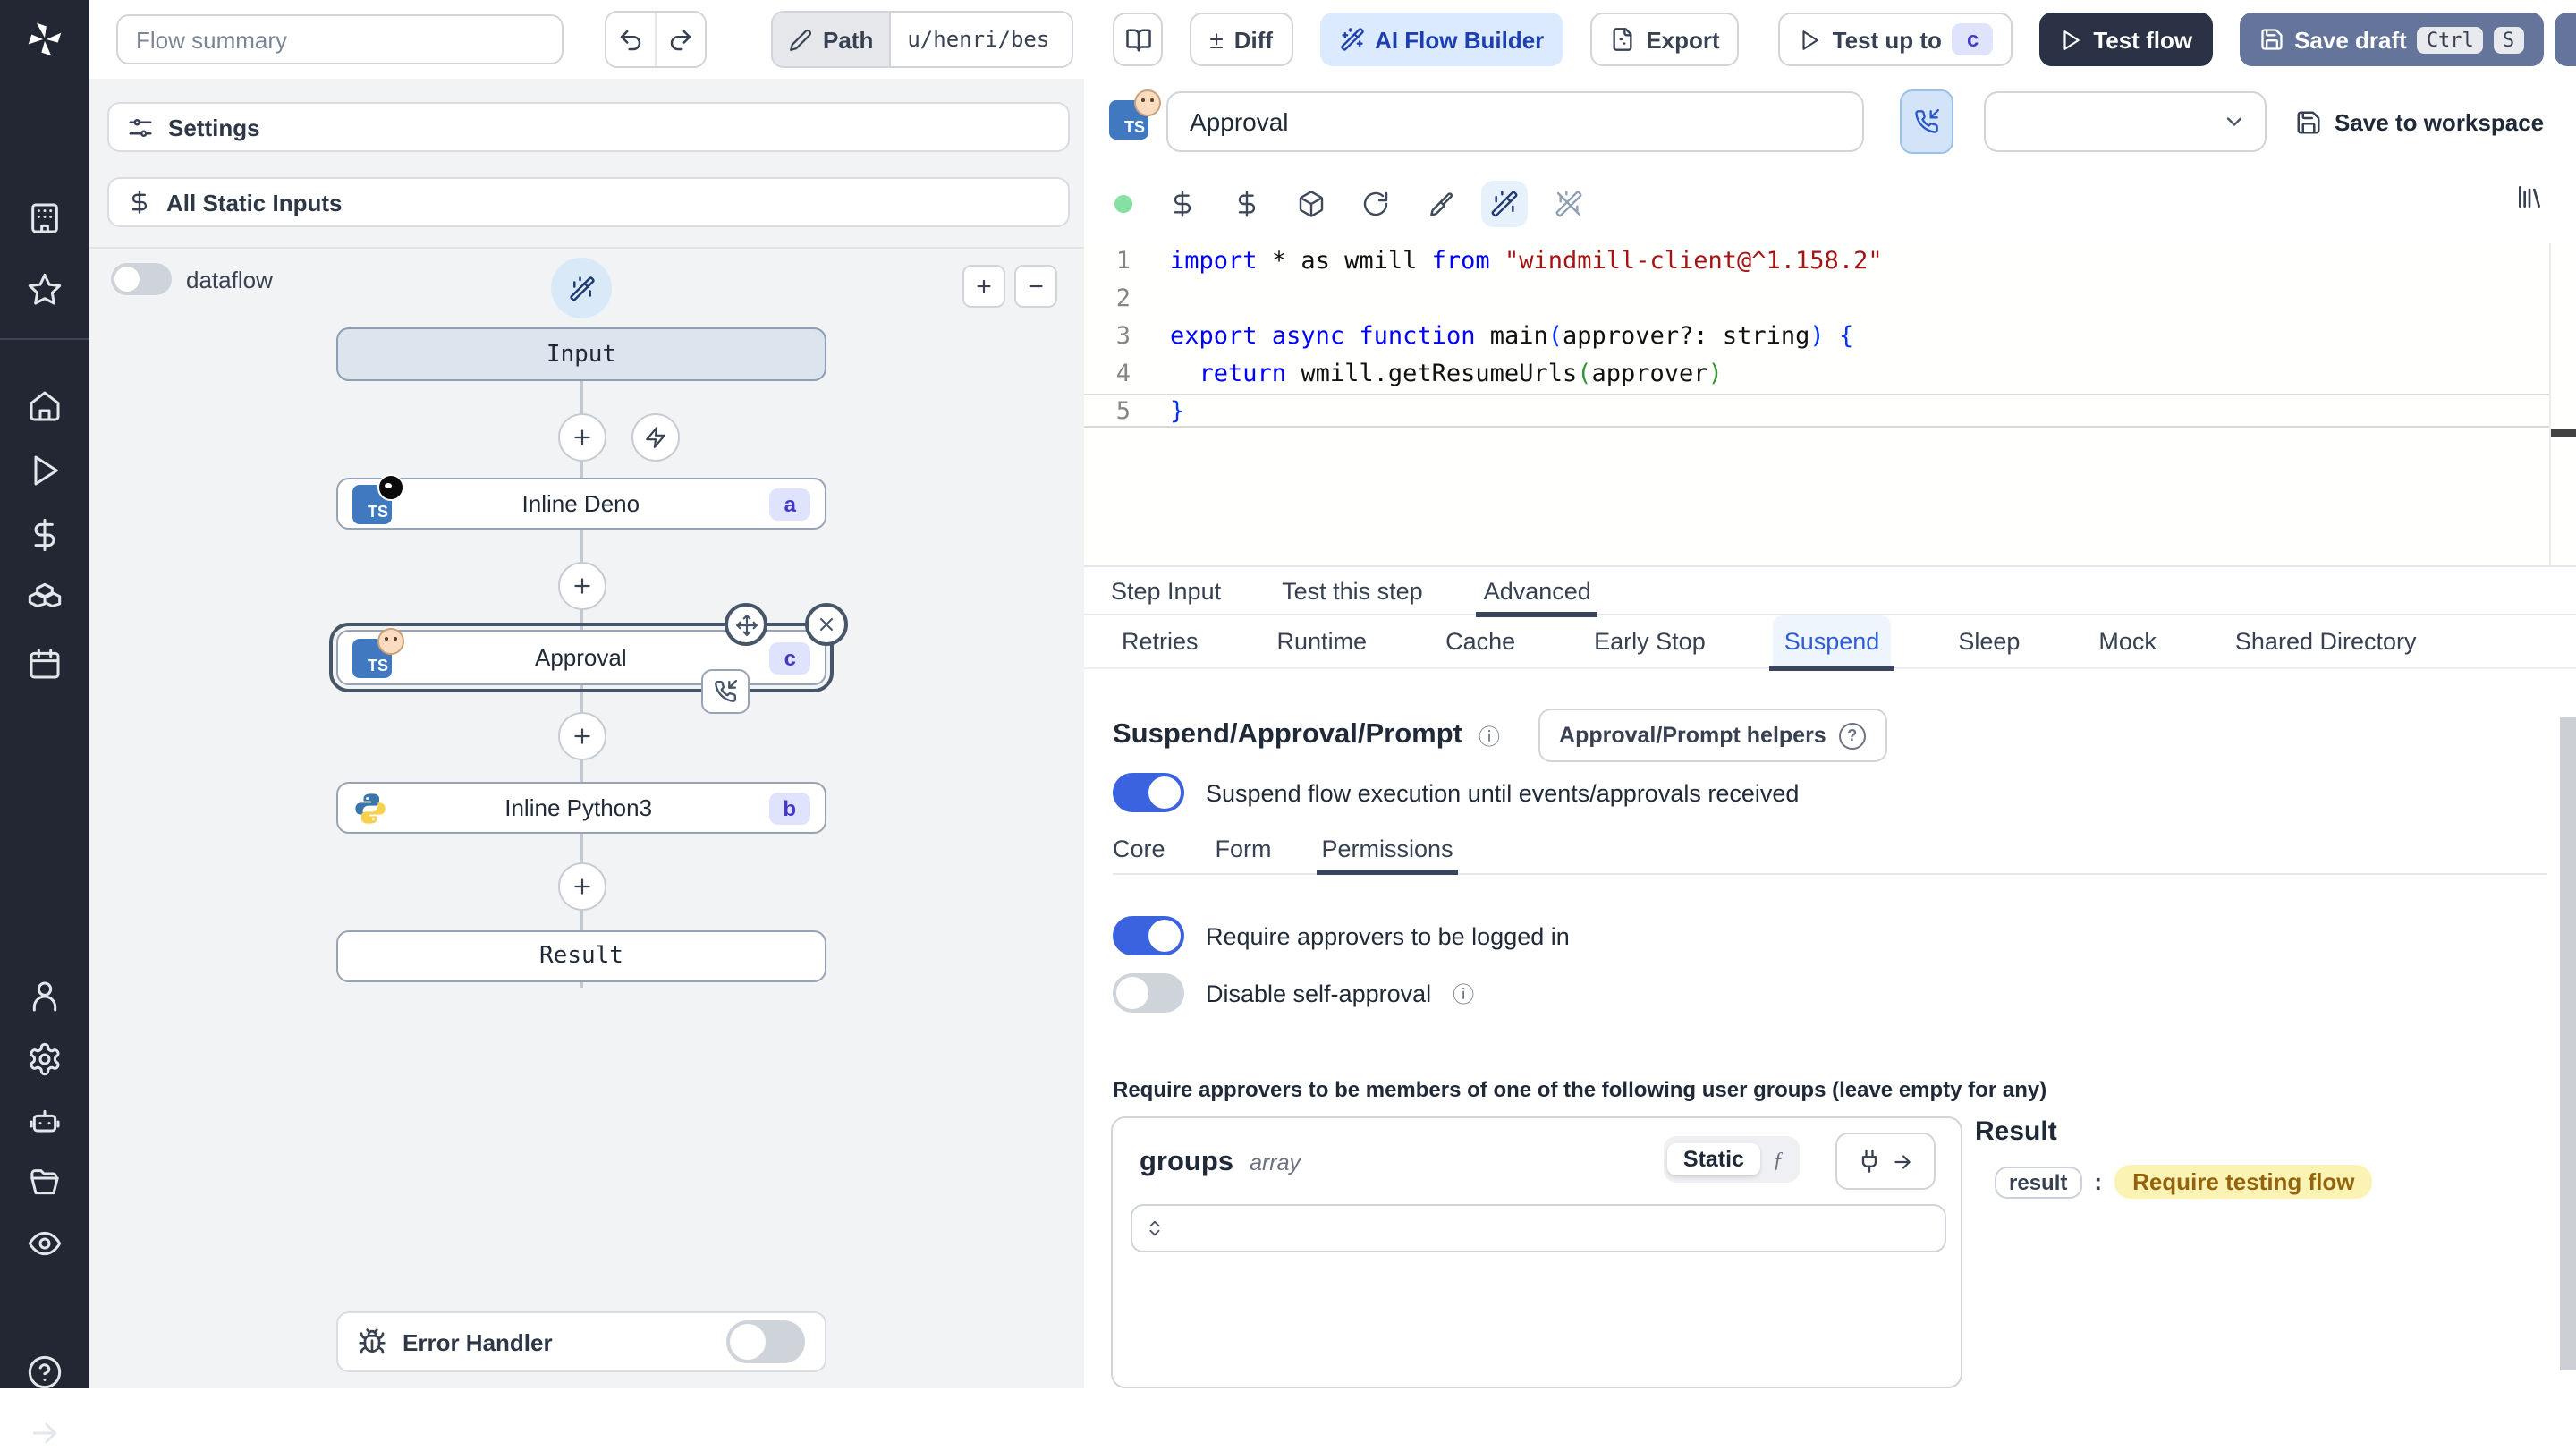 This screenshot has height=1451, width=2576. I want to click on sidebar-item-folders, so click(45, 1183).